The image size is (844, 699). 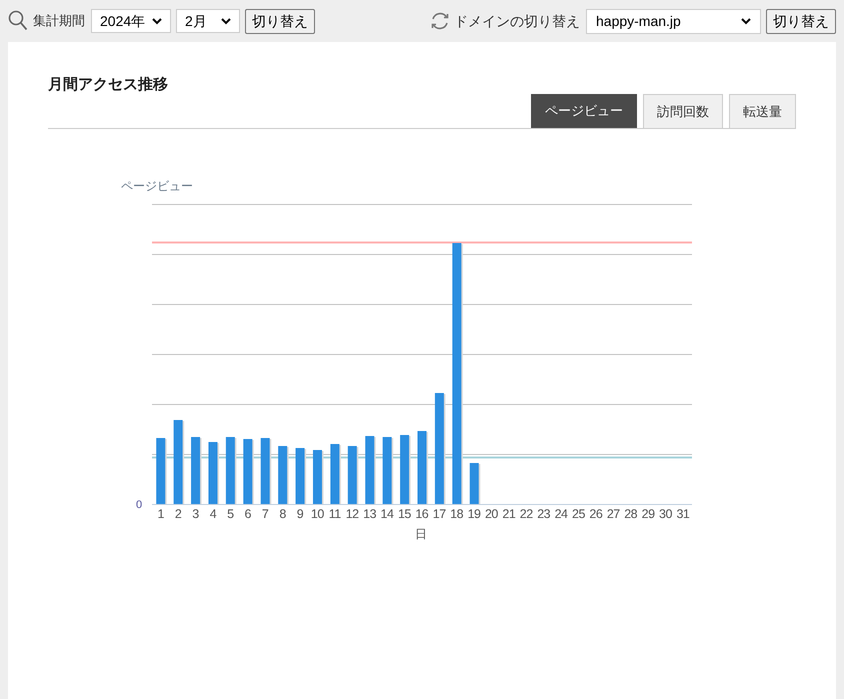 I want to click on axis-label: 13, so click(x=370, y=514).